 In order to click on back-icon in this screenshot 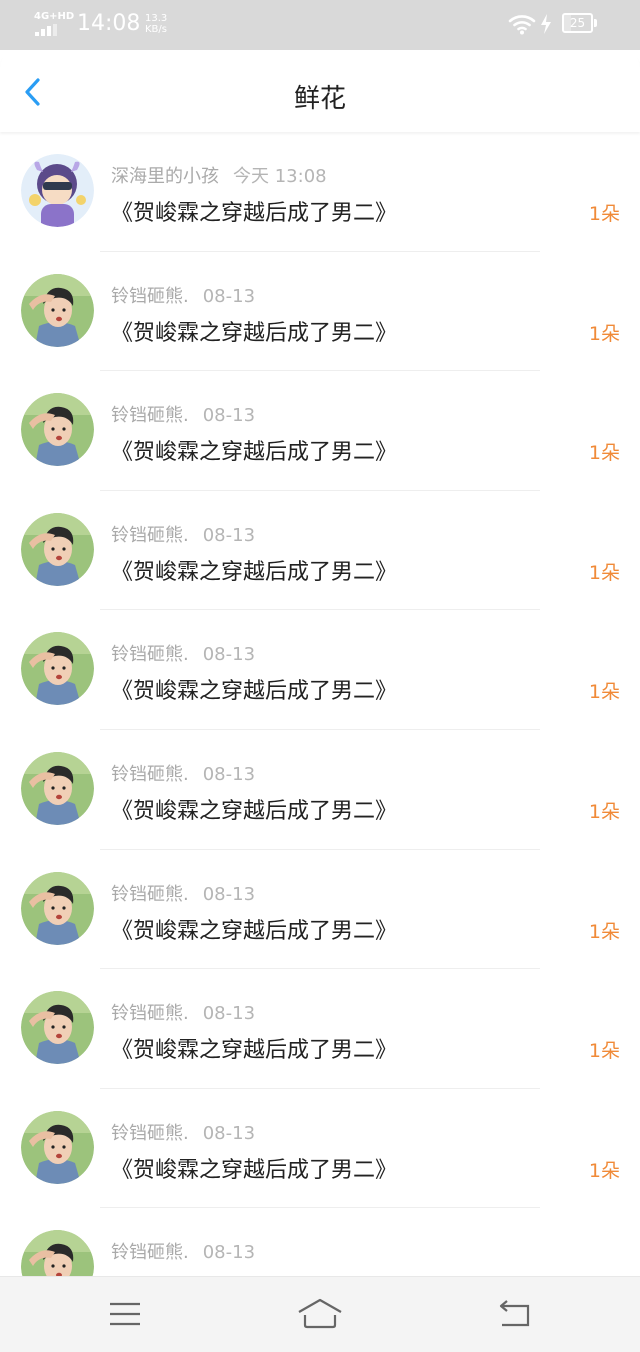, I will do `click(514, 1313)`.